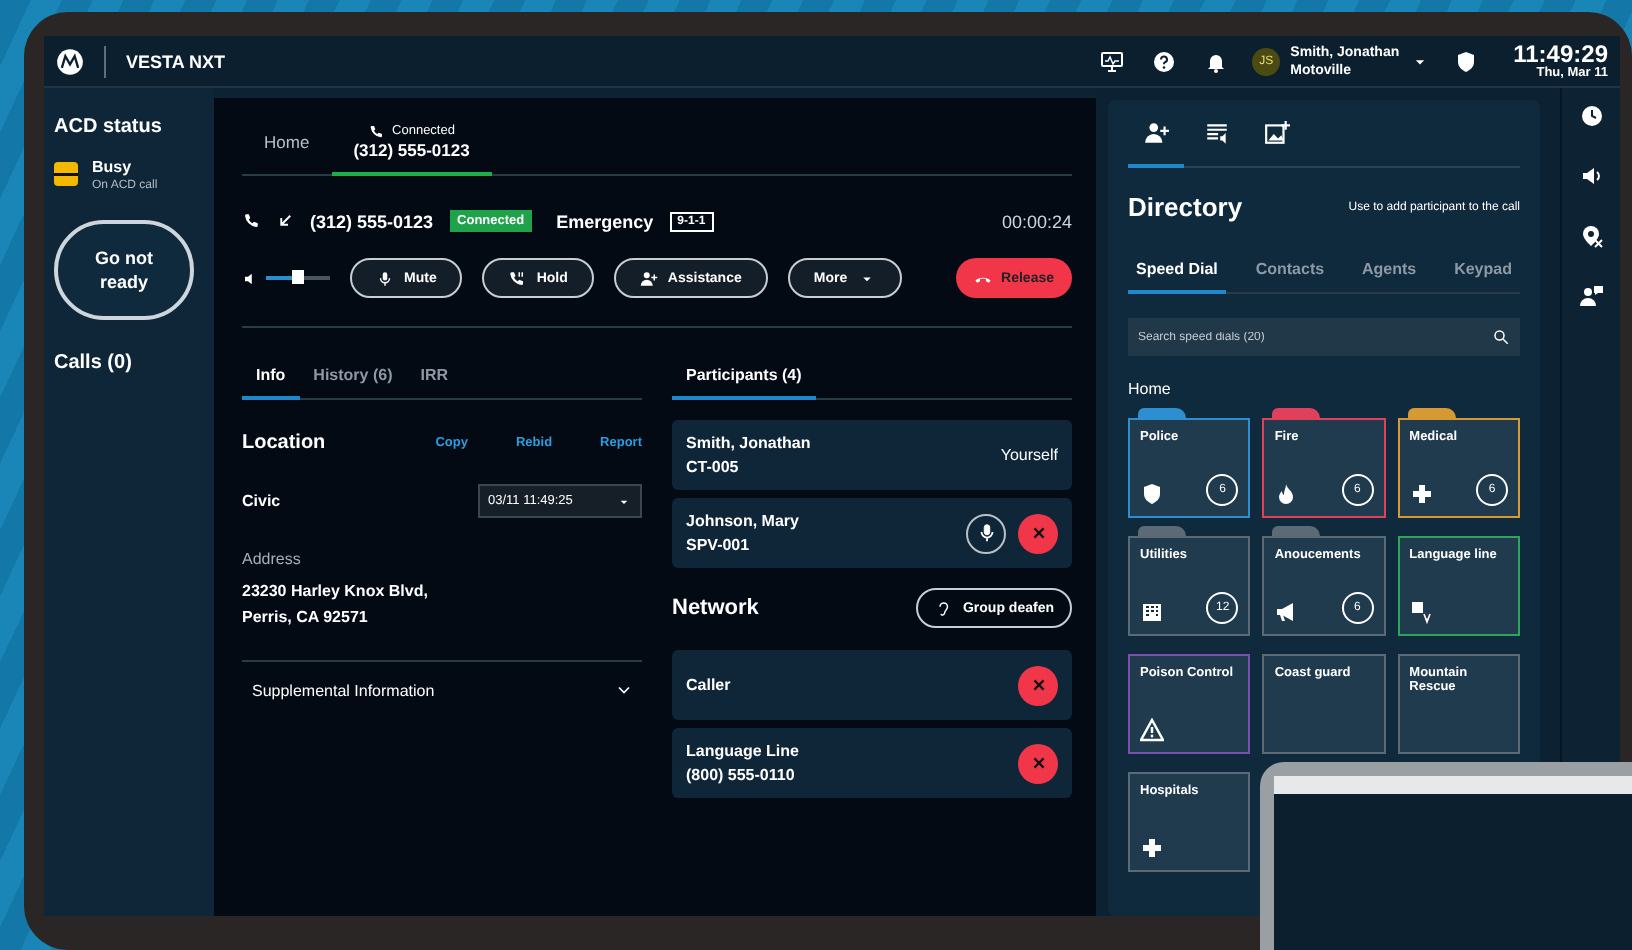 The image size is (1632, 950). What do you see at coordinates (261, 501) in the screenshot?
I see `field-label: Civic` at bounding box center [261, 501].